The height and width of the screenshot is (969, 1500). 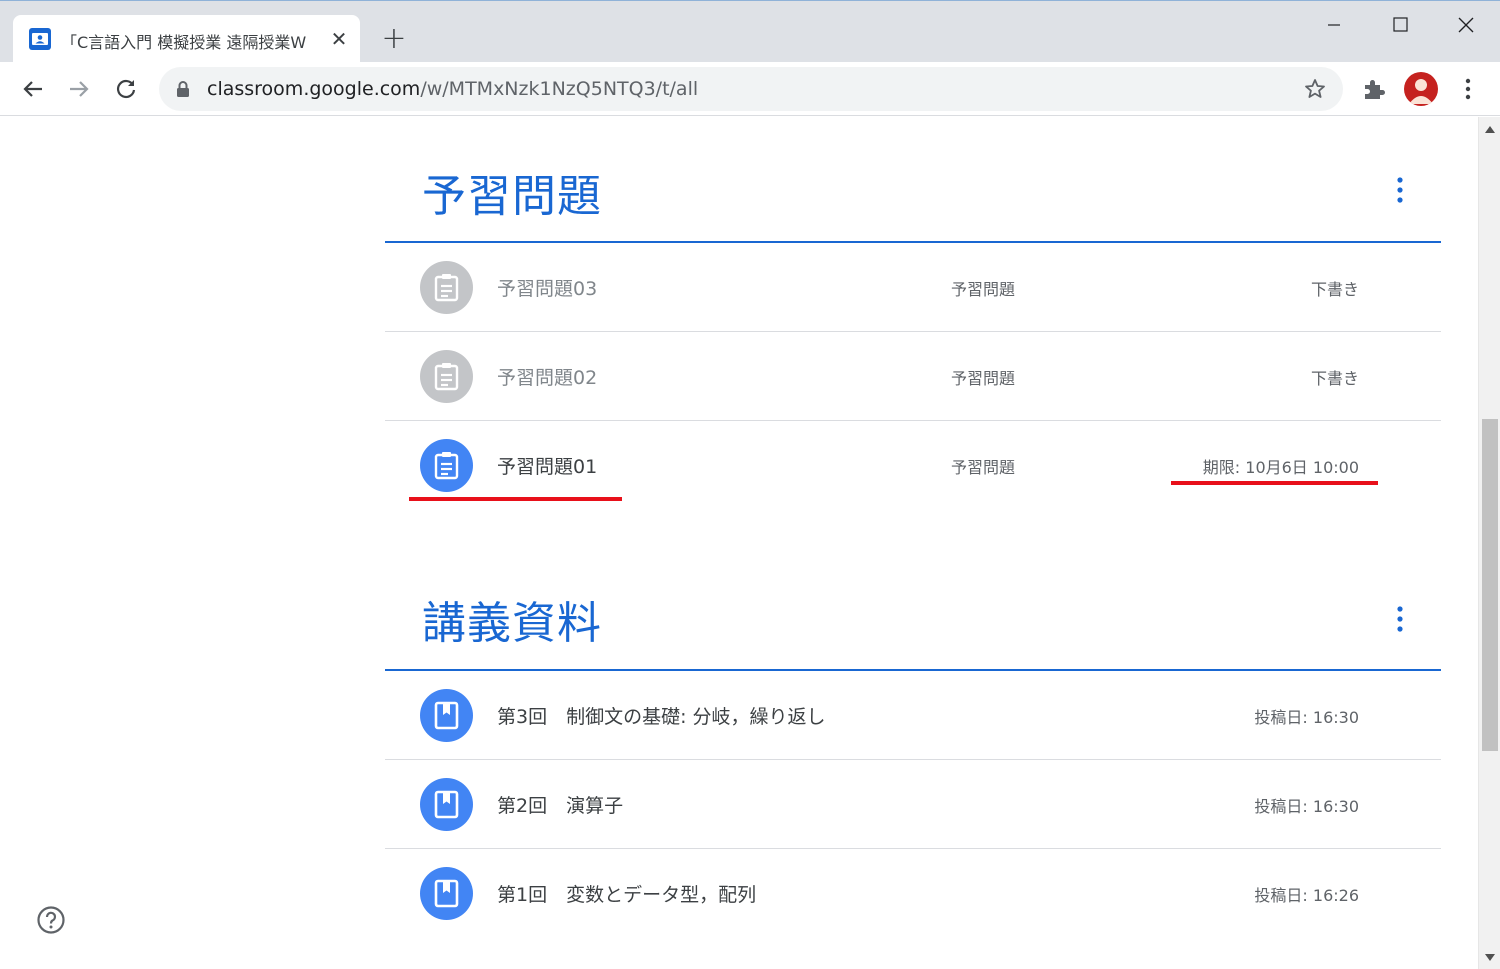 I want to click on section-title-preview: 予習問題, so click(x=512, y=196).